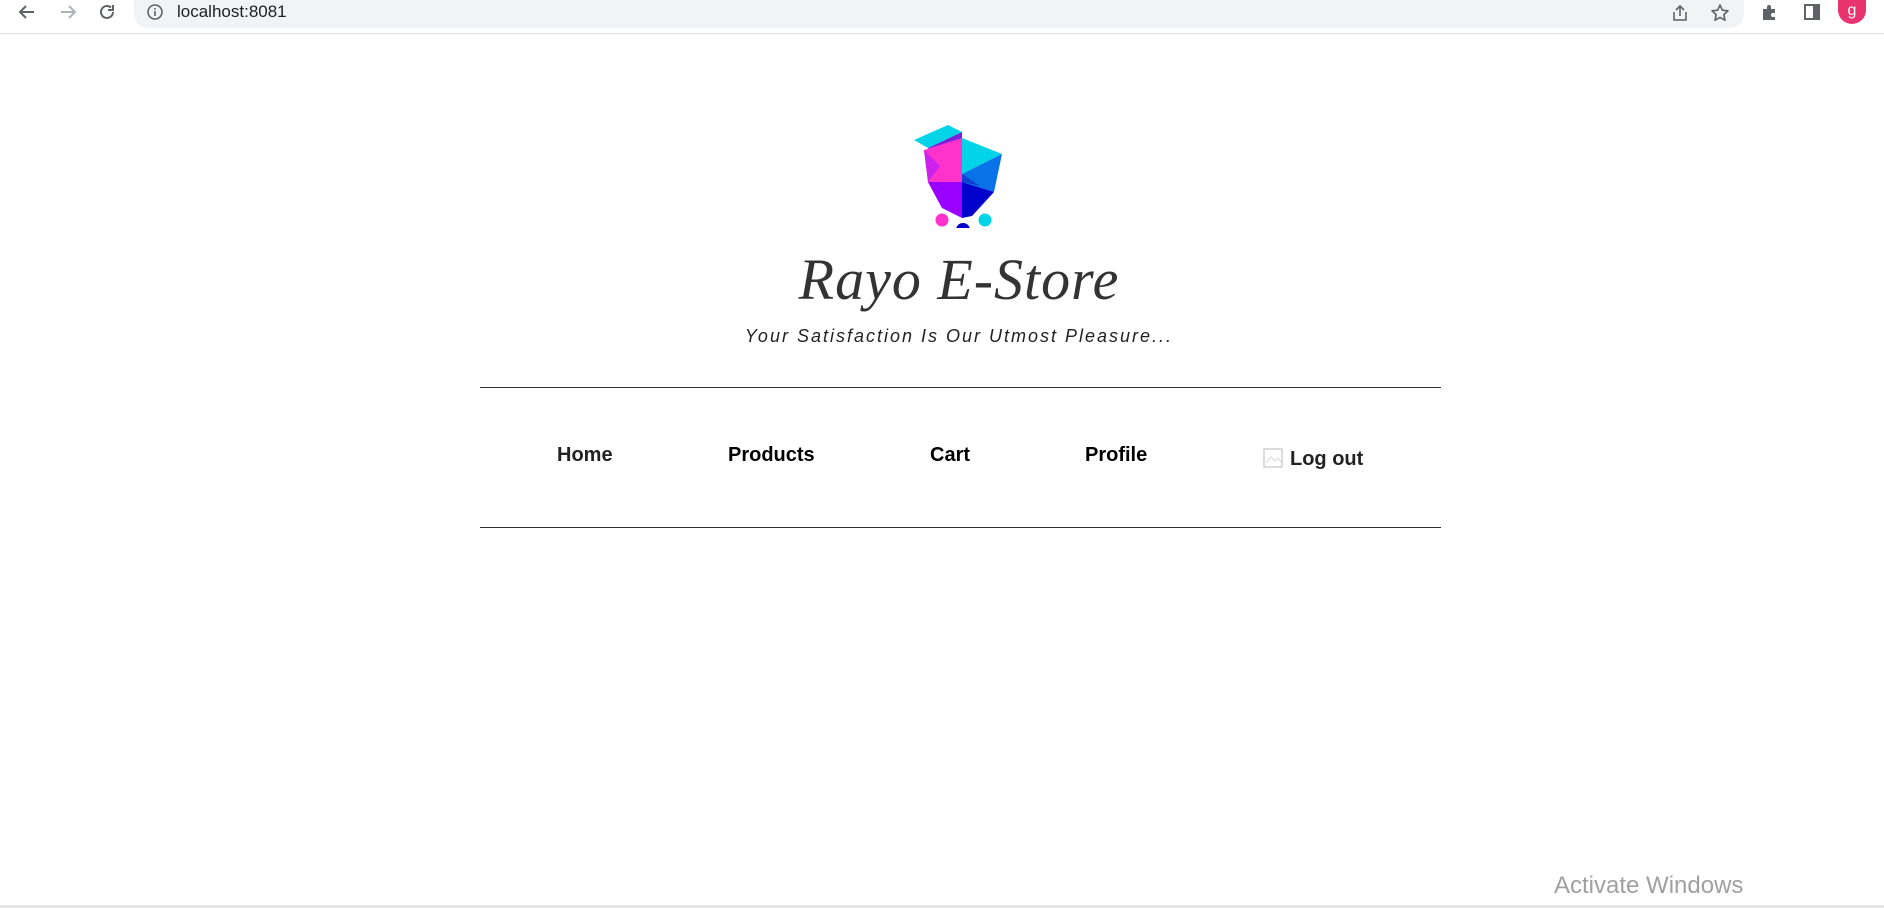  I want to click on back-arrow-icon, so click(27, 12).